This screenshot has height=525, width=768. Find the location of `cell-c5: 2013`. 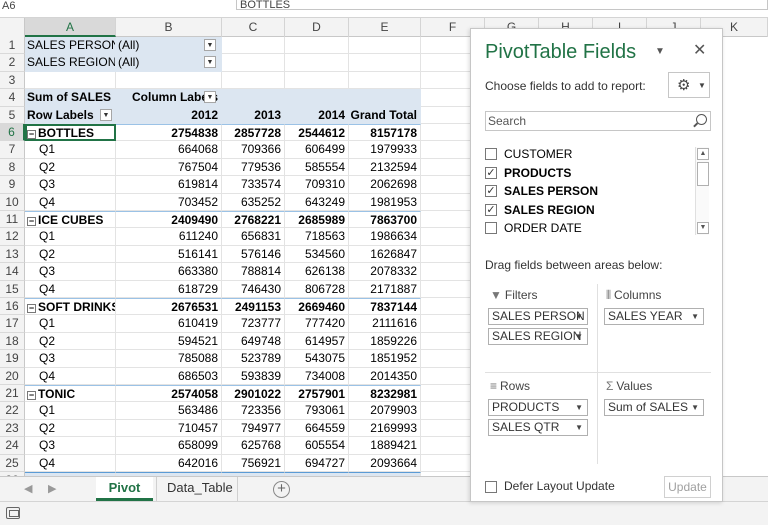

cell-c5: 2013 is located at coordinates (253, 115).